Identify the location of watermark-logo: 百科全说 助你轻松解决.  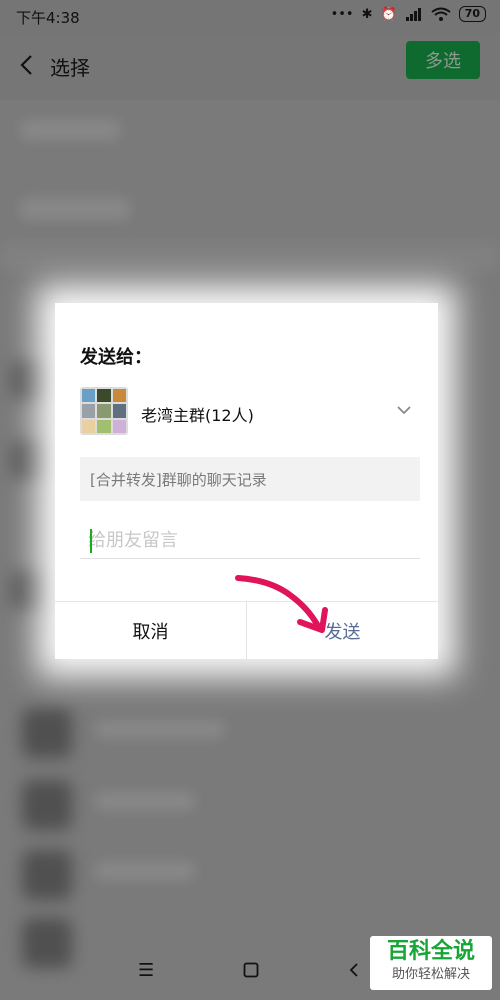
(431, 963).